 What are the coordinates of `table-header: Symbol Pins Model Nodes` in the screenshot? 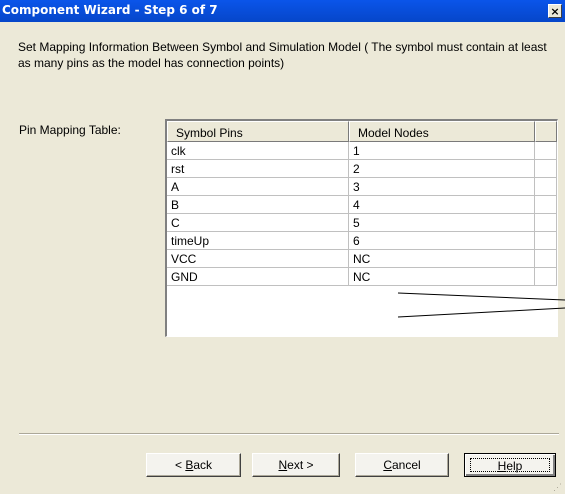 It's located at (362, 131).